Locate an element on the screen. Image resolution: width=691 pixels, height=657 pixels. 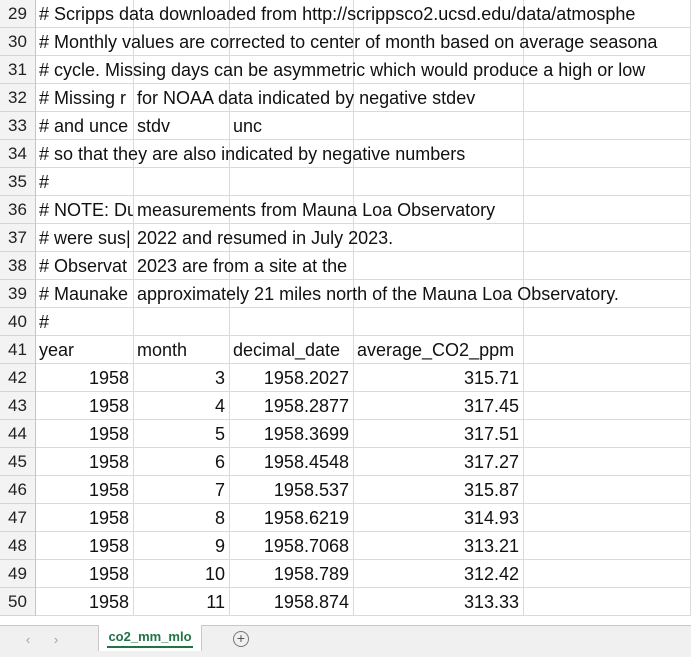
row-header: 39 is located at coordinates (18, 294).